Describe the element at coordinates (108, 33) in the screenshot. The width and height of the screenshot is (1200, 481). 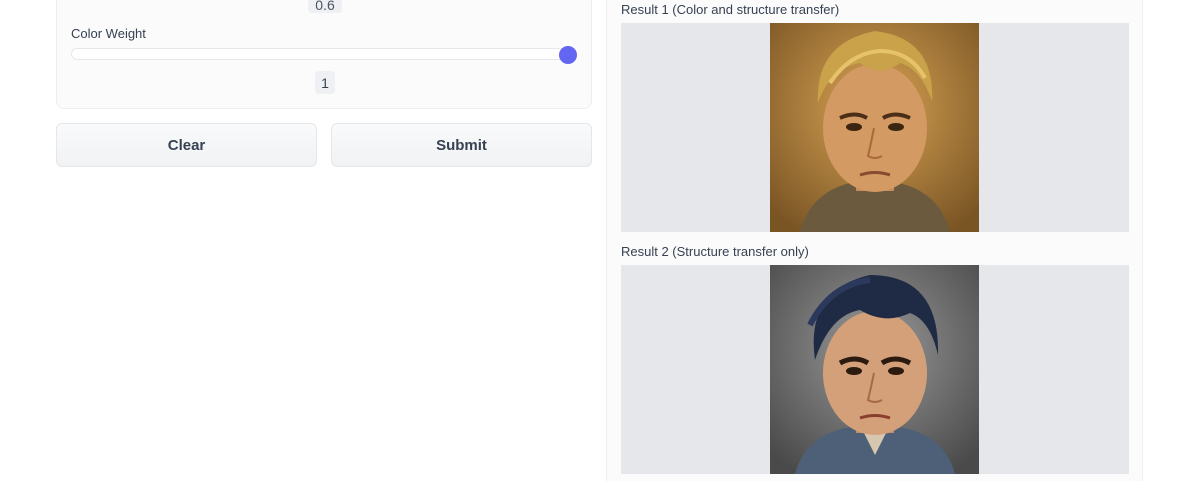
I see `color-weight-label: Color Weight` at that location.